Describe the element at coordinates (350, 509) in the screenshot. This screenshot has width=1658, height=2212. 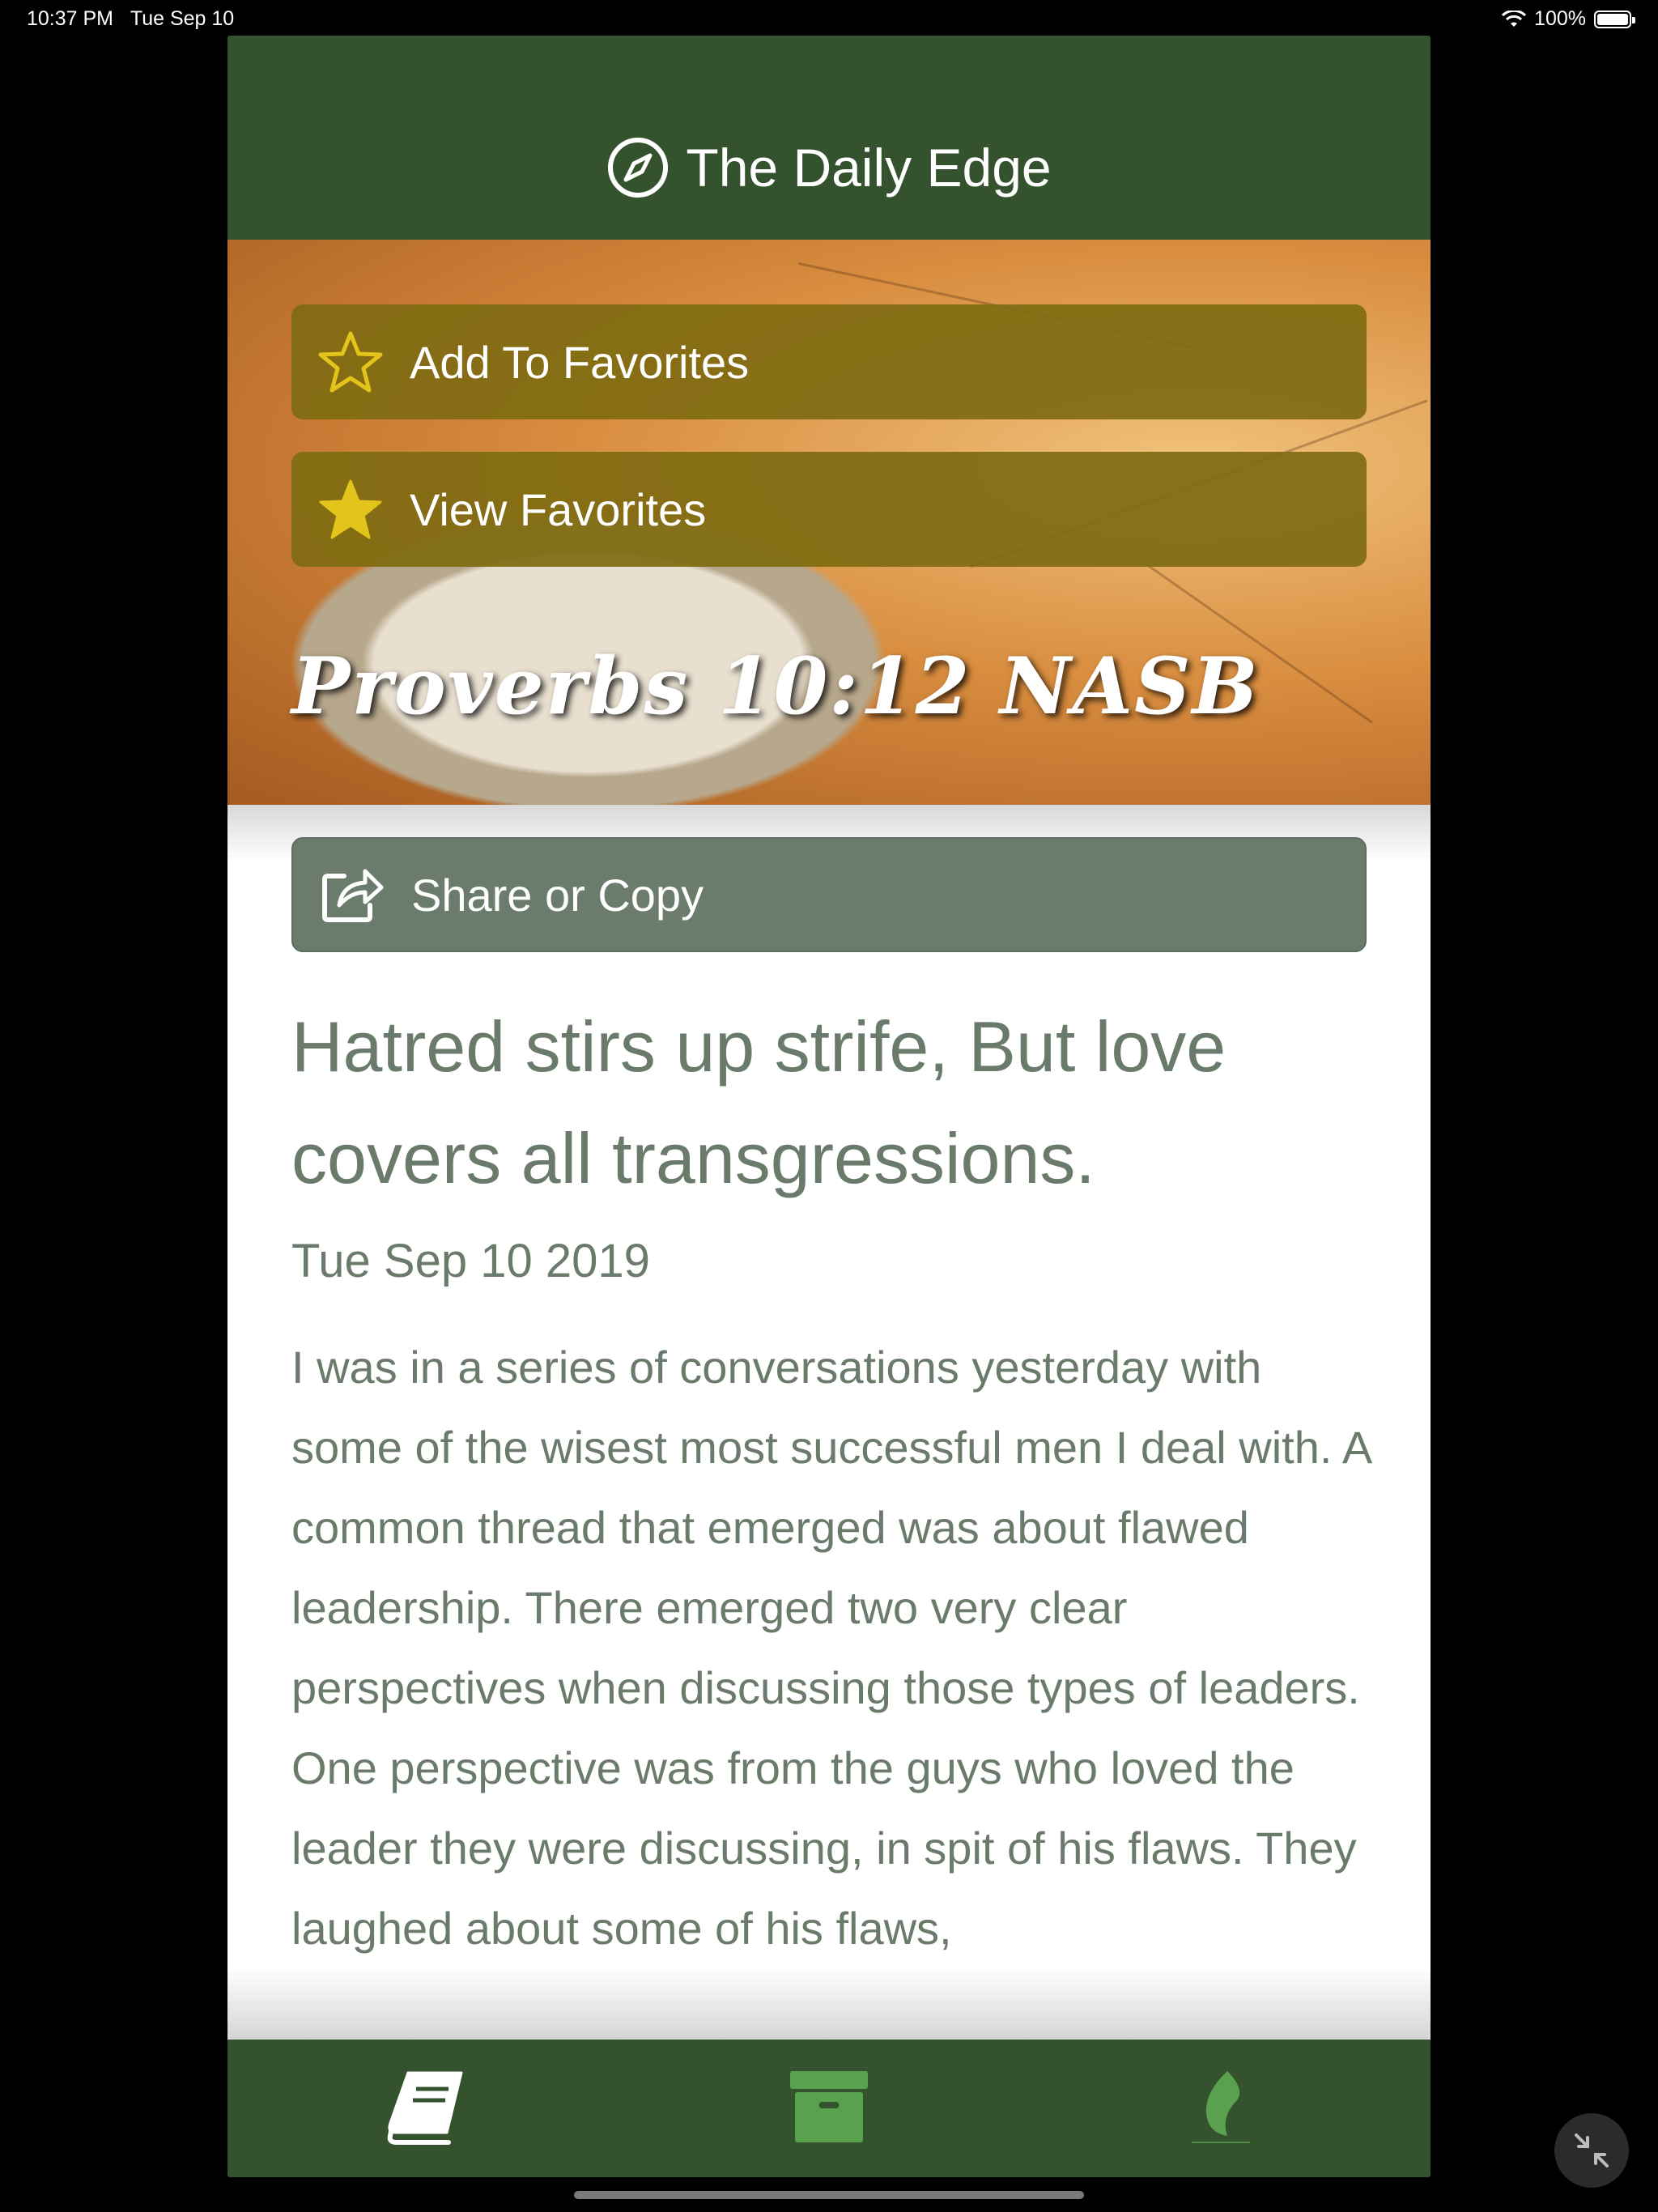
I see `star-filled-icon` at that location.